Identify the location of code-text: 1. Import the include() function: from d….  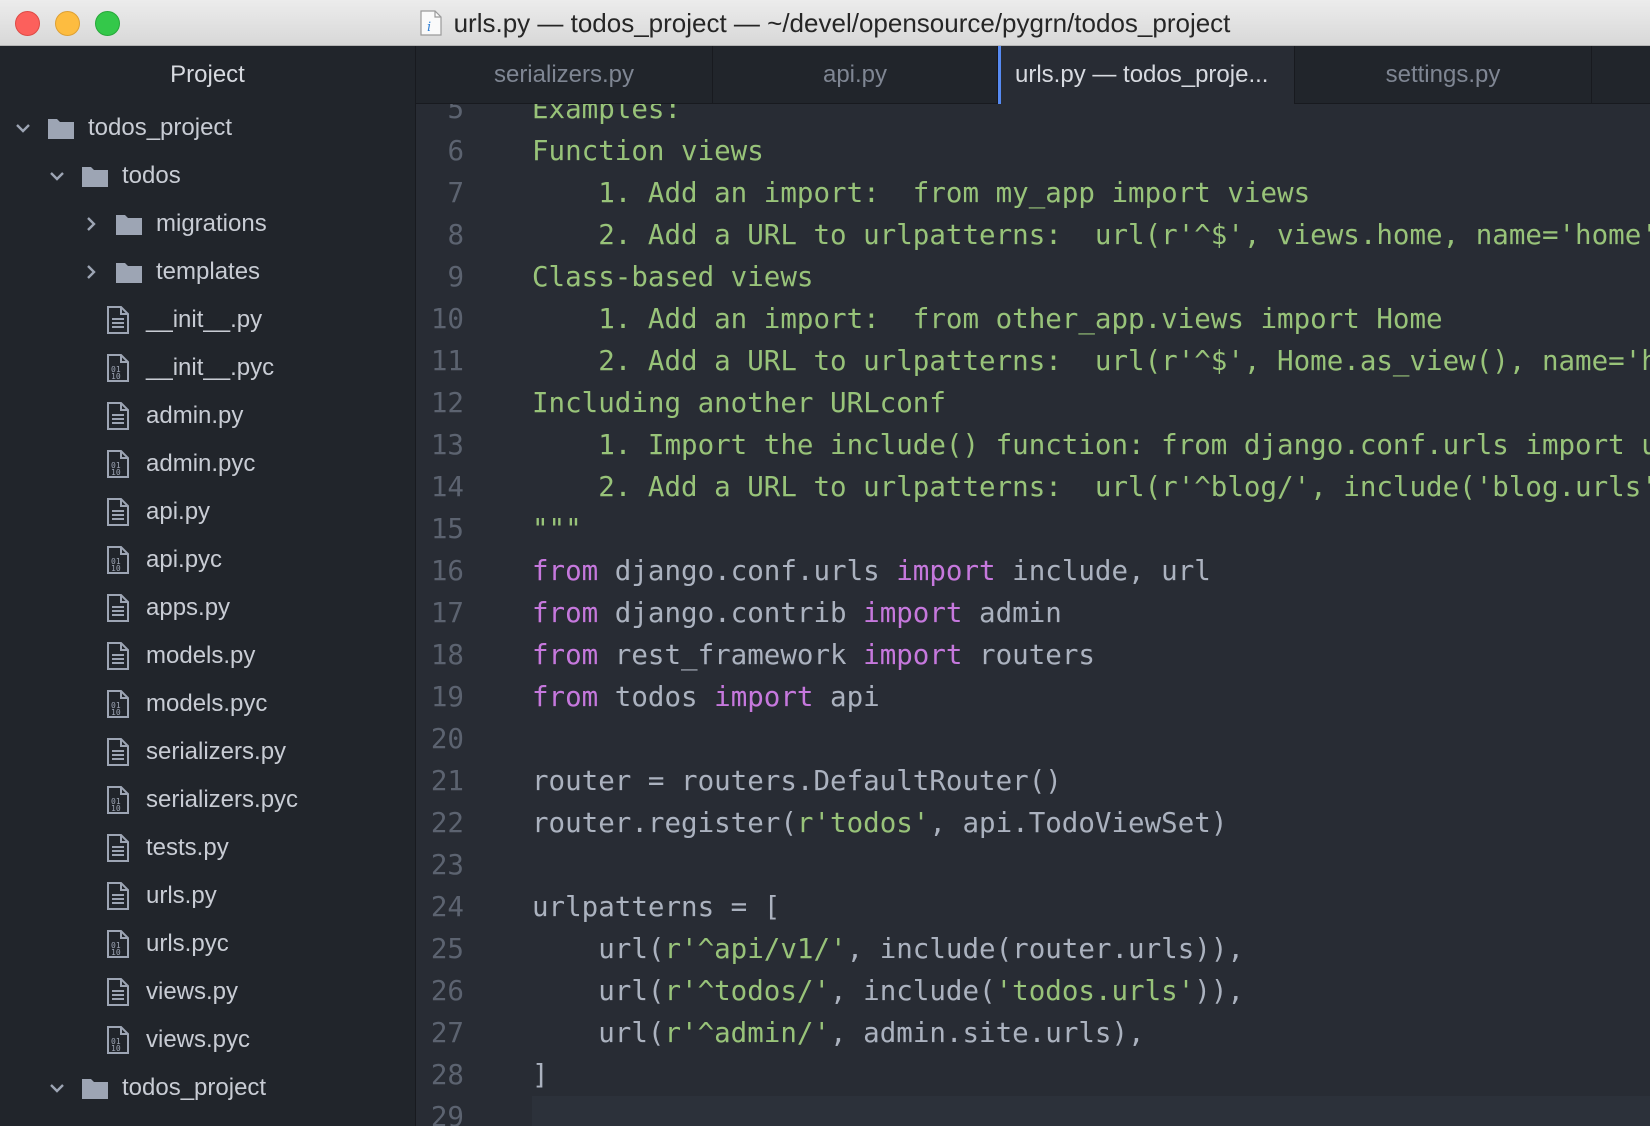
(1091, 445).